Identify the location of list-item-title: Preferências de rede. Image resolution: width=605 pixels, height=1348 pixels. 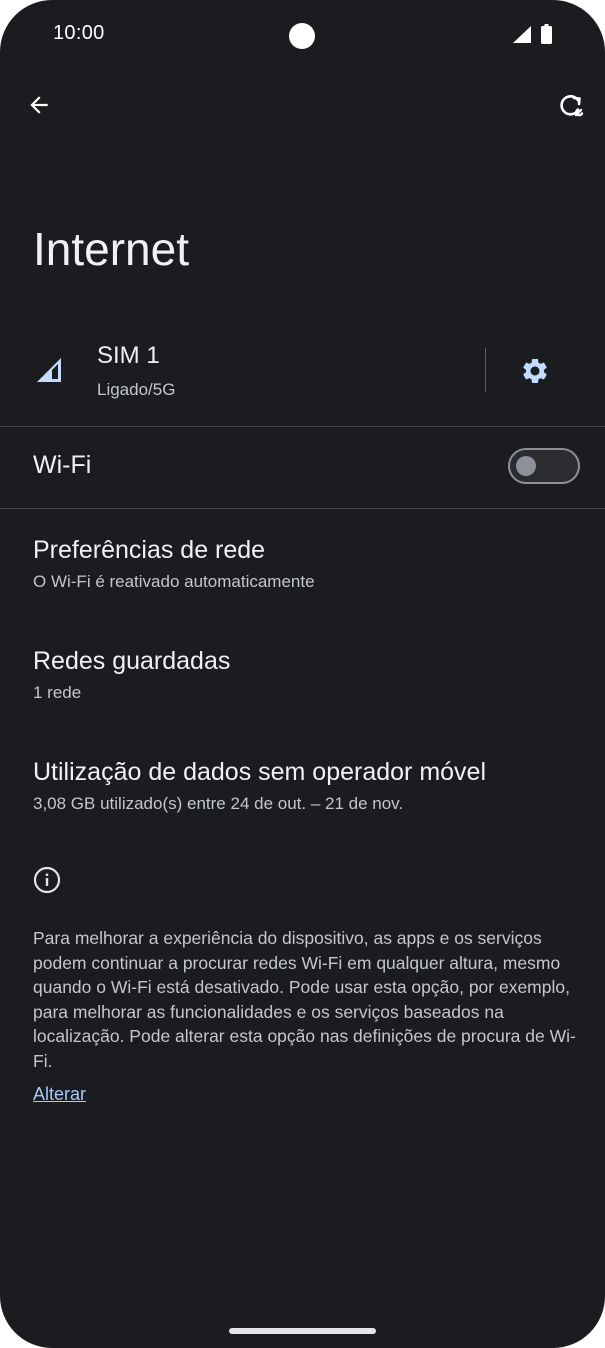
(149, 550).